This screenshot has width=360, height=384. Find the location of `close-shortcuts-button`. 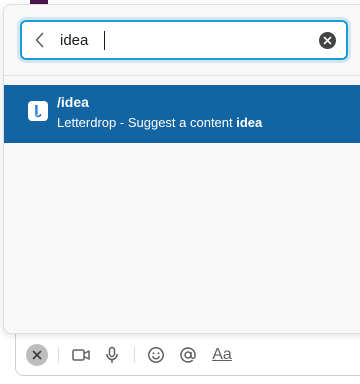

close-shortcuts-button is located at coordinates (37, 355).